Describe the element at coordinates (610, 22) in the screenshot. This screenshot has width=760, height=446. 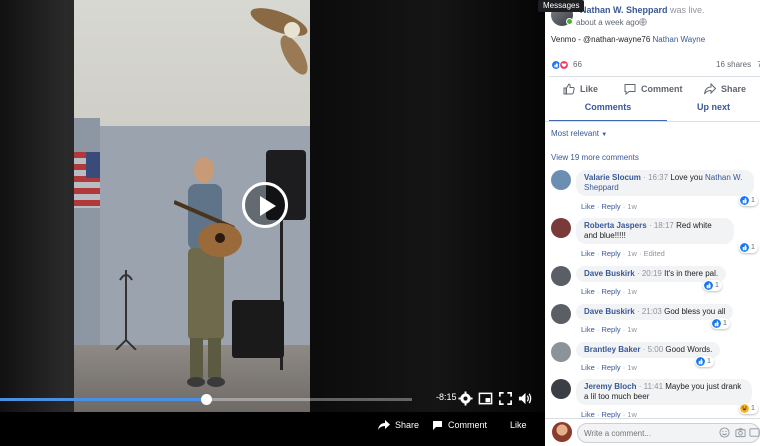
I see `post-timestamp: about a week ago ·` at that location.